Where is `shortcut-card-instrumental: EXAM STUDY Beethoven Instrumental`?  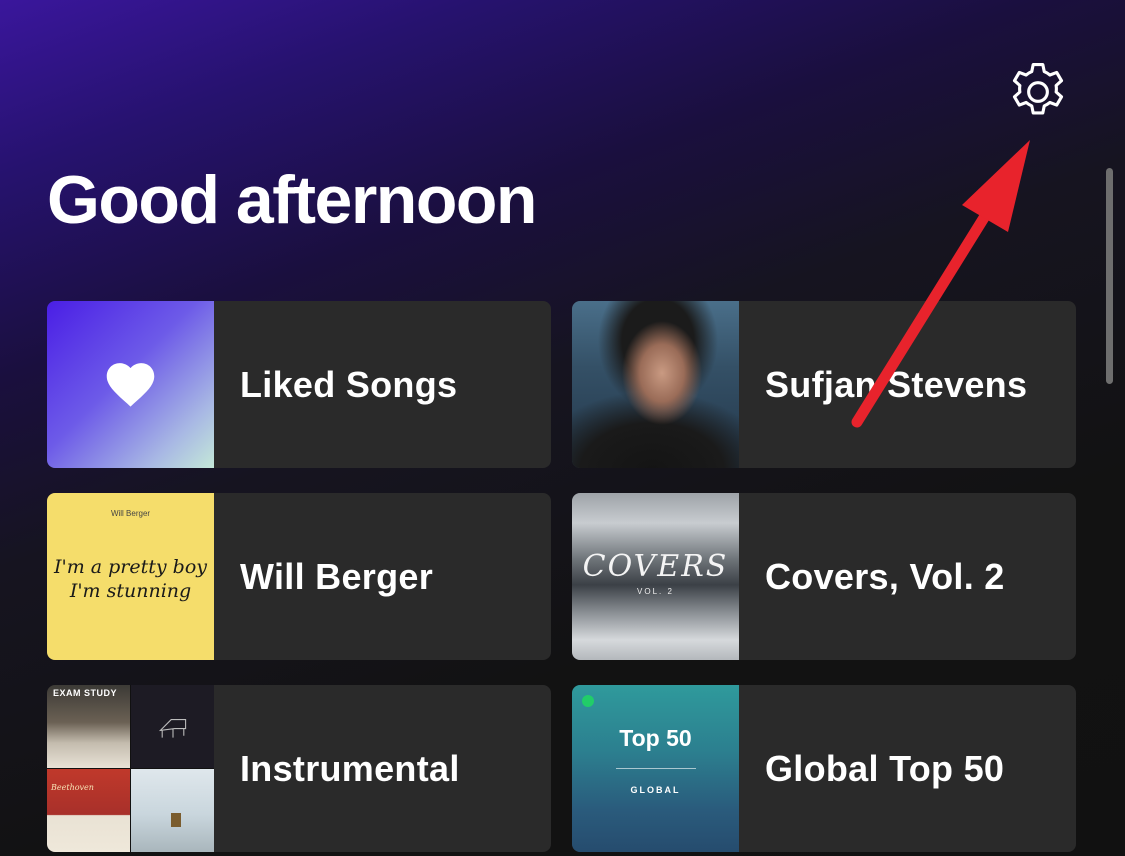 shortcut-card-instrumental: EXAM STUDY Beethoven Instrumental is located at coordinates (299, 768).